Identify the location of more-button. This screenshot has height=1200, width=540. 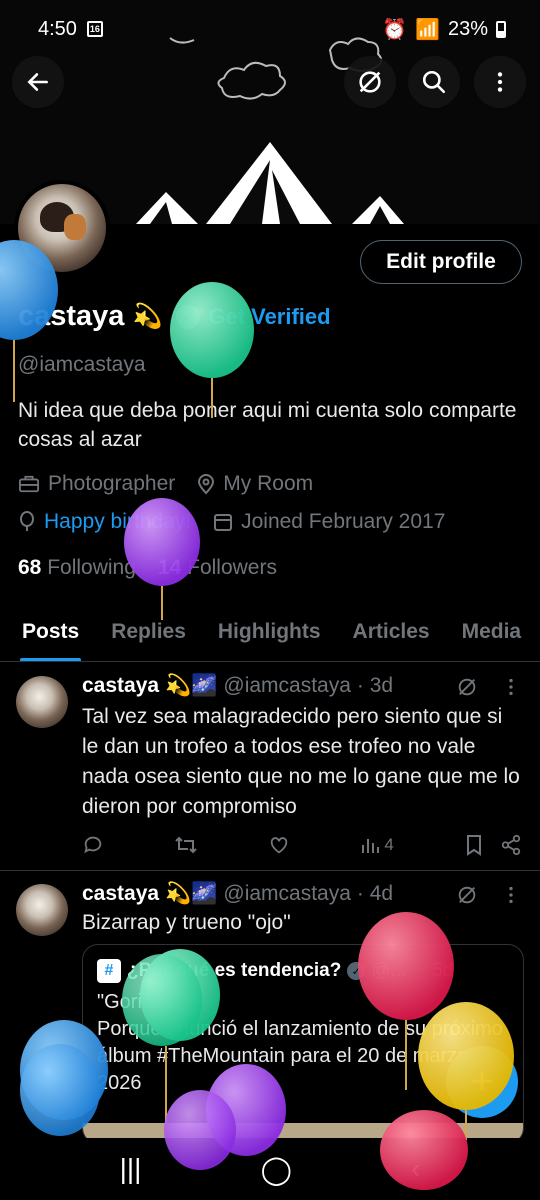
(500, 82).